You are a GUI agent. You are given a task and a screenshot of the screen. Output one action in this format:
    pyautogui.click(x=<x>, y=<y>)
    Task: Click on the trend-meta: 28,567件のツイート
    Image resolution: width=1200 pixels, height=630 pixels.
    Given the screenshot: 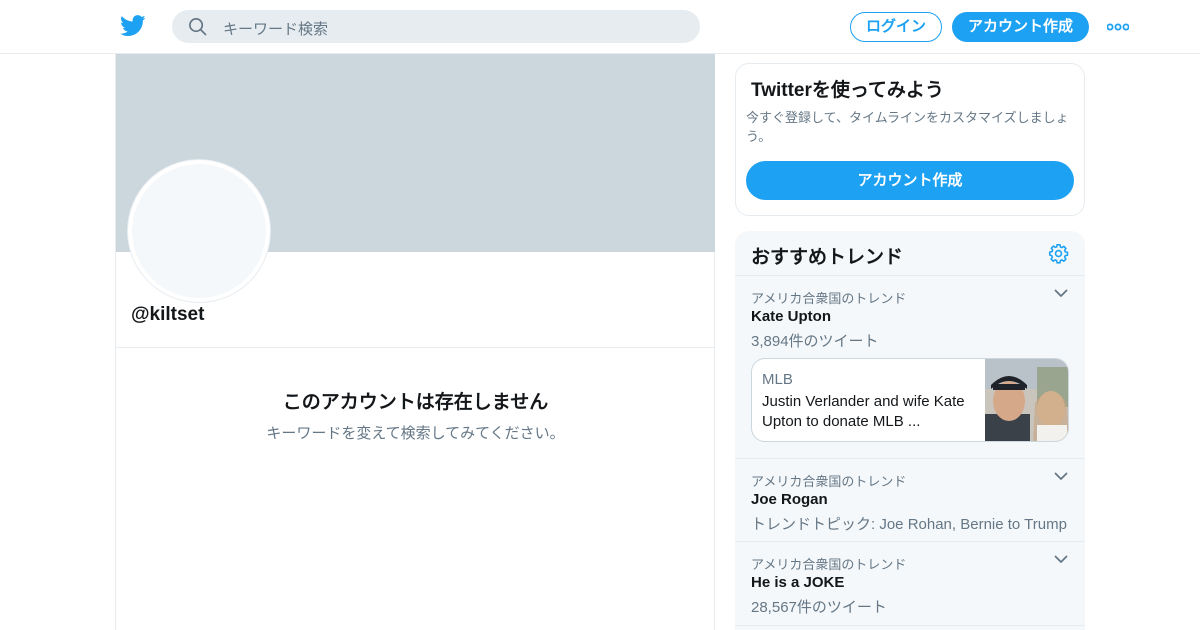 What is the action you would take?
    pyautogui.click(x=819, y=607)
    